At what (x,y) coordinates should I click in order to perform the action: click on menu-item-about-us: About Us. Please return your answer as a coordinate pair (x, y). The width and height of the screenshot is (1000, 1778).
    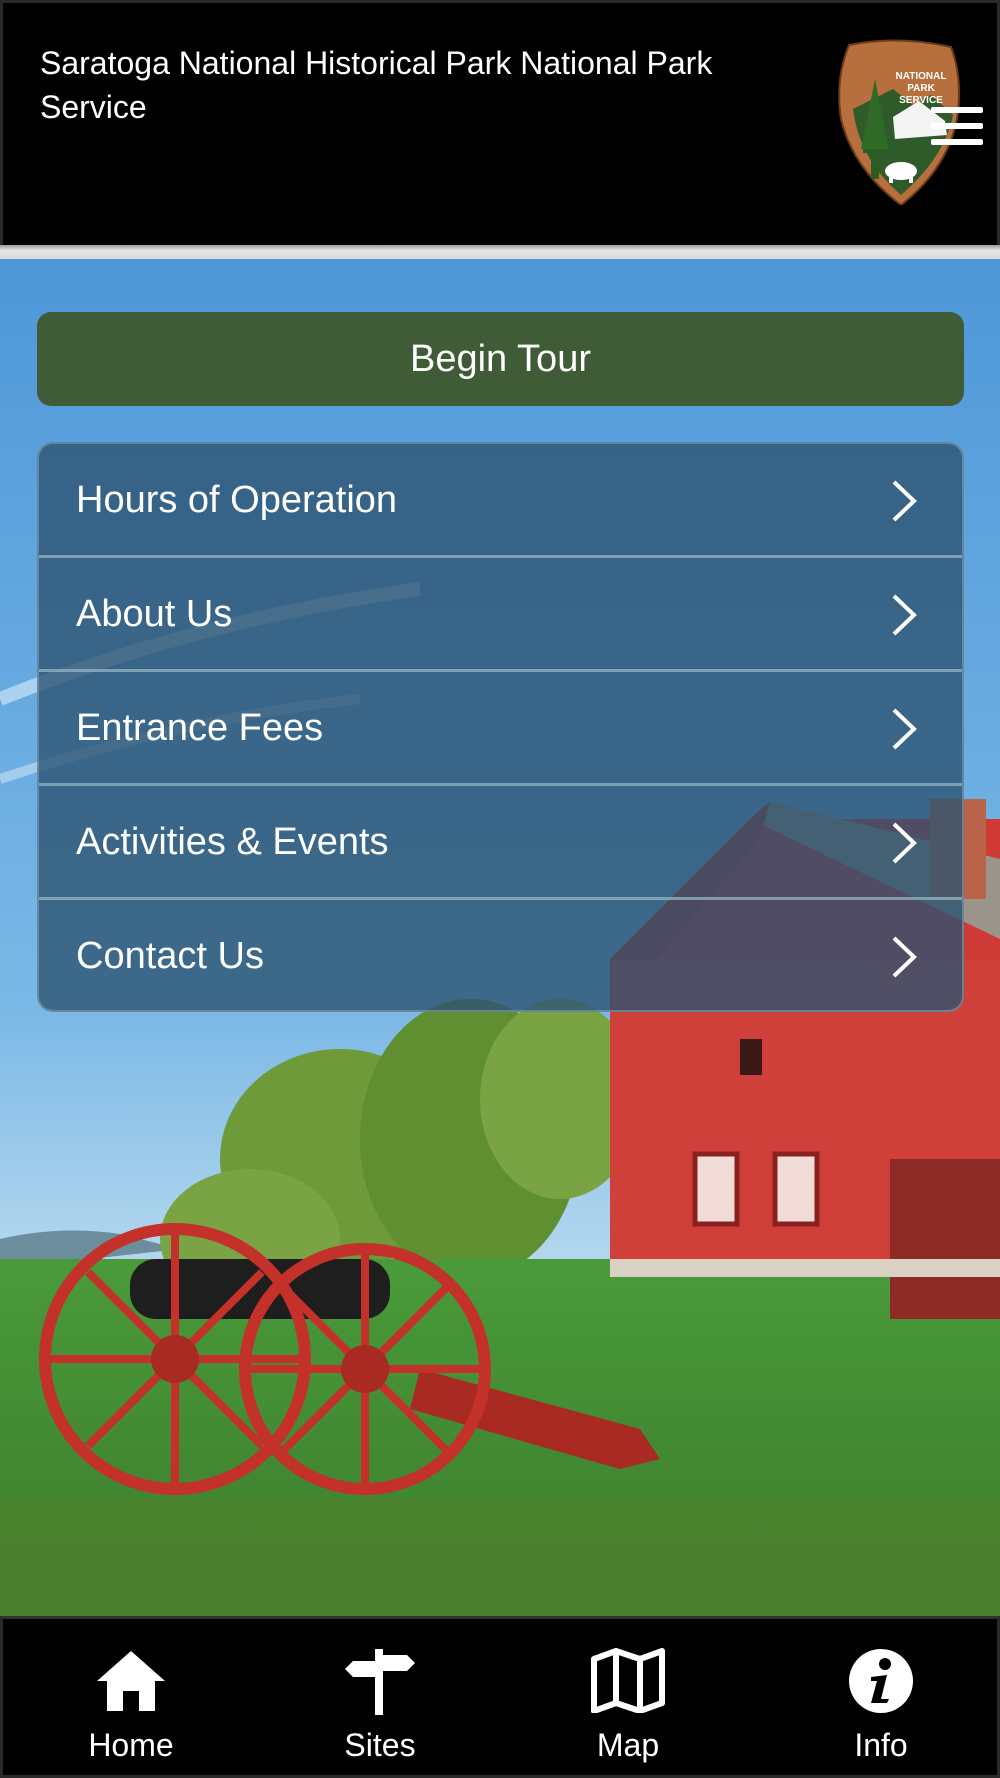
    Looking at the image, I should click on (500, 615).